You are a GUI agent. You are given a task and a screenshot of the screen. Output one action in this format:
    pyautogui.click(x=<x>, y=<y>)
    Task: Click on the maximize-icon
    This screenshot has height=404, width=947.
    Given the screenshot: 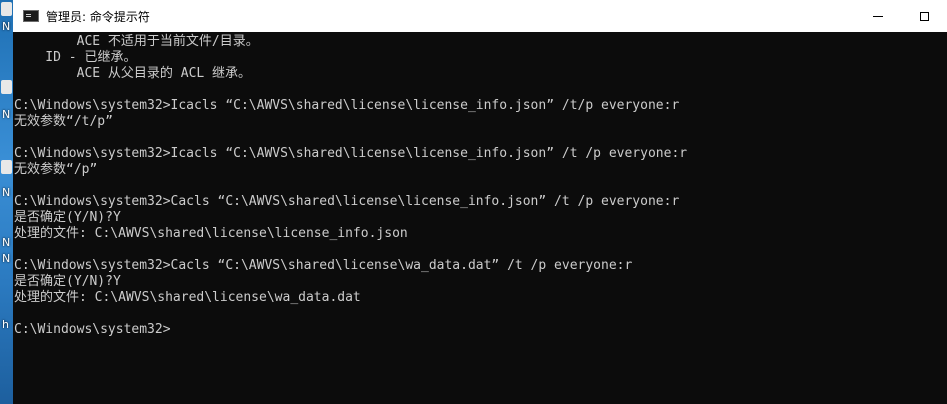 What is the action you would take?
    pyautogui.click(x=924, y=16)
    